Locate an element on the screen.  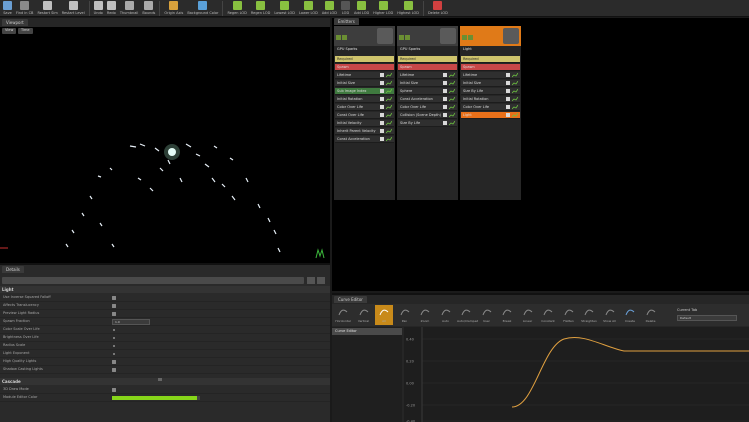
toolbar-button-5: Redo is located at coordinates (111, 8).